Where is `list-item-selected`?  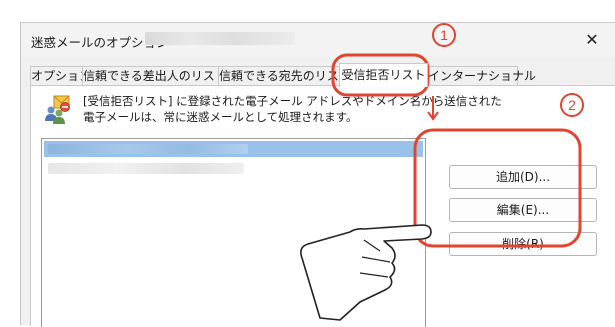 list-item-selected is located at coordinates (233, 149).